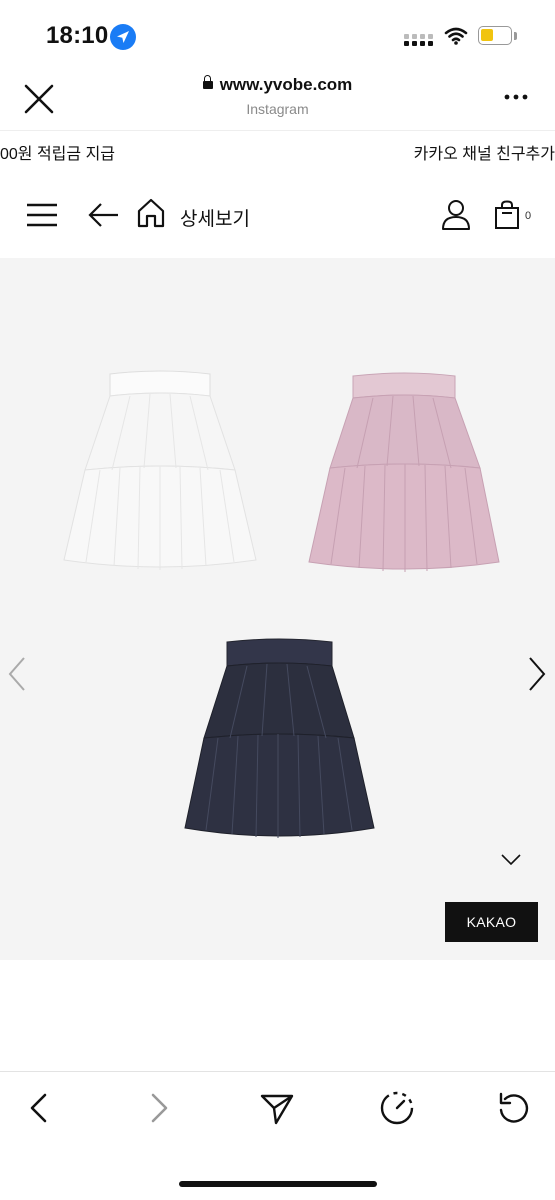 The width and height of the screenshot is (555, 1200). I want to click on home-button, so click(151, 213).